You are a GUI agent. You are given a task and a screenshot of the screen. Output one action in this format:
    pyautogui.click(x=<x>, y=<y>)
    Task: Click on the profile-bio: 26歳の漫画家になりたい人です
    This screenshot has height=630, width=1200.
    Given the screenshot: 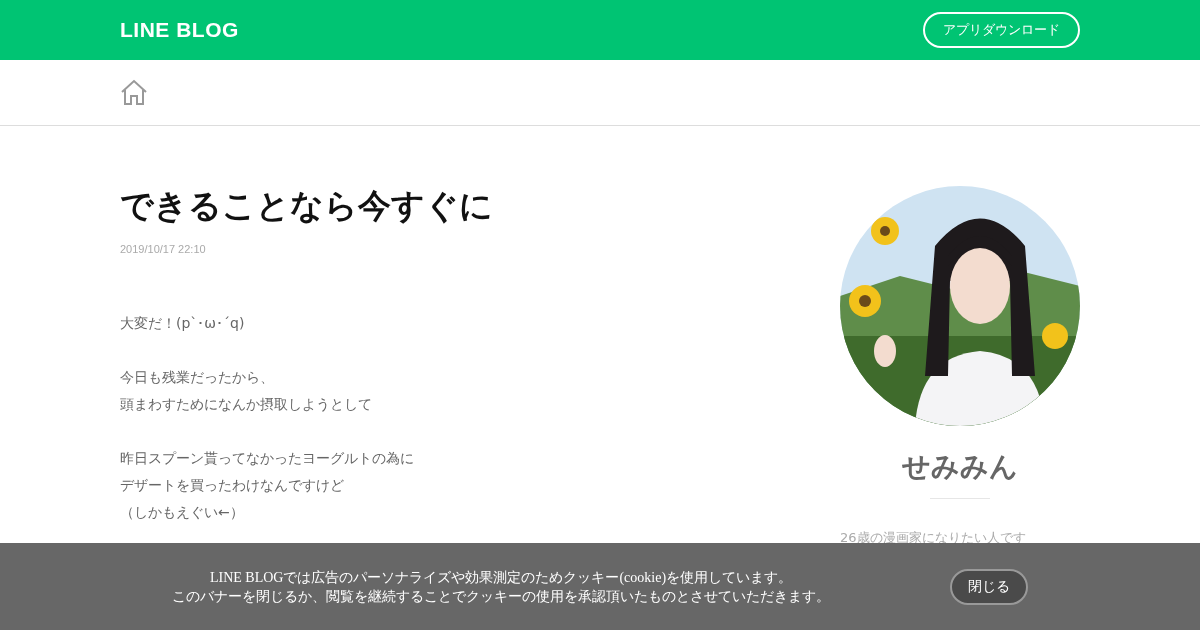 What is the action you would take?
    pyautogui.click(x=933, y=538)
    